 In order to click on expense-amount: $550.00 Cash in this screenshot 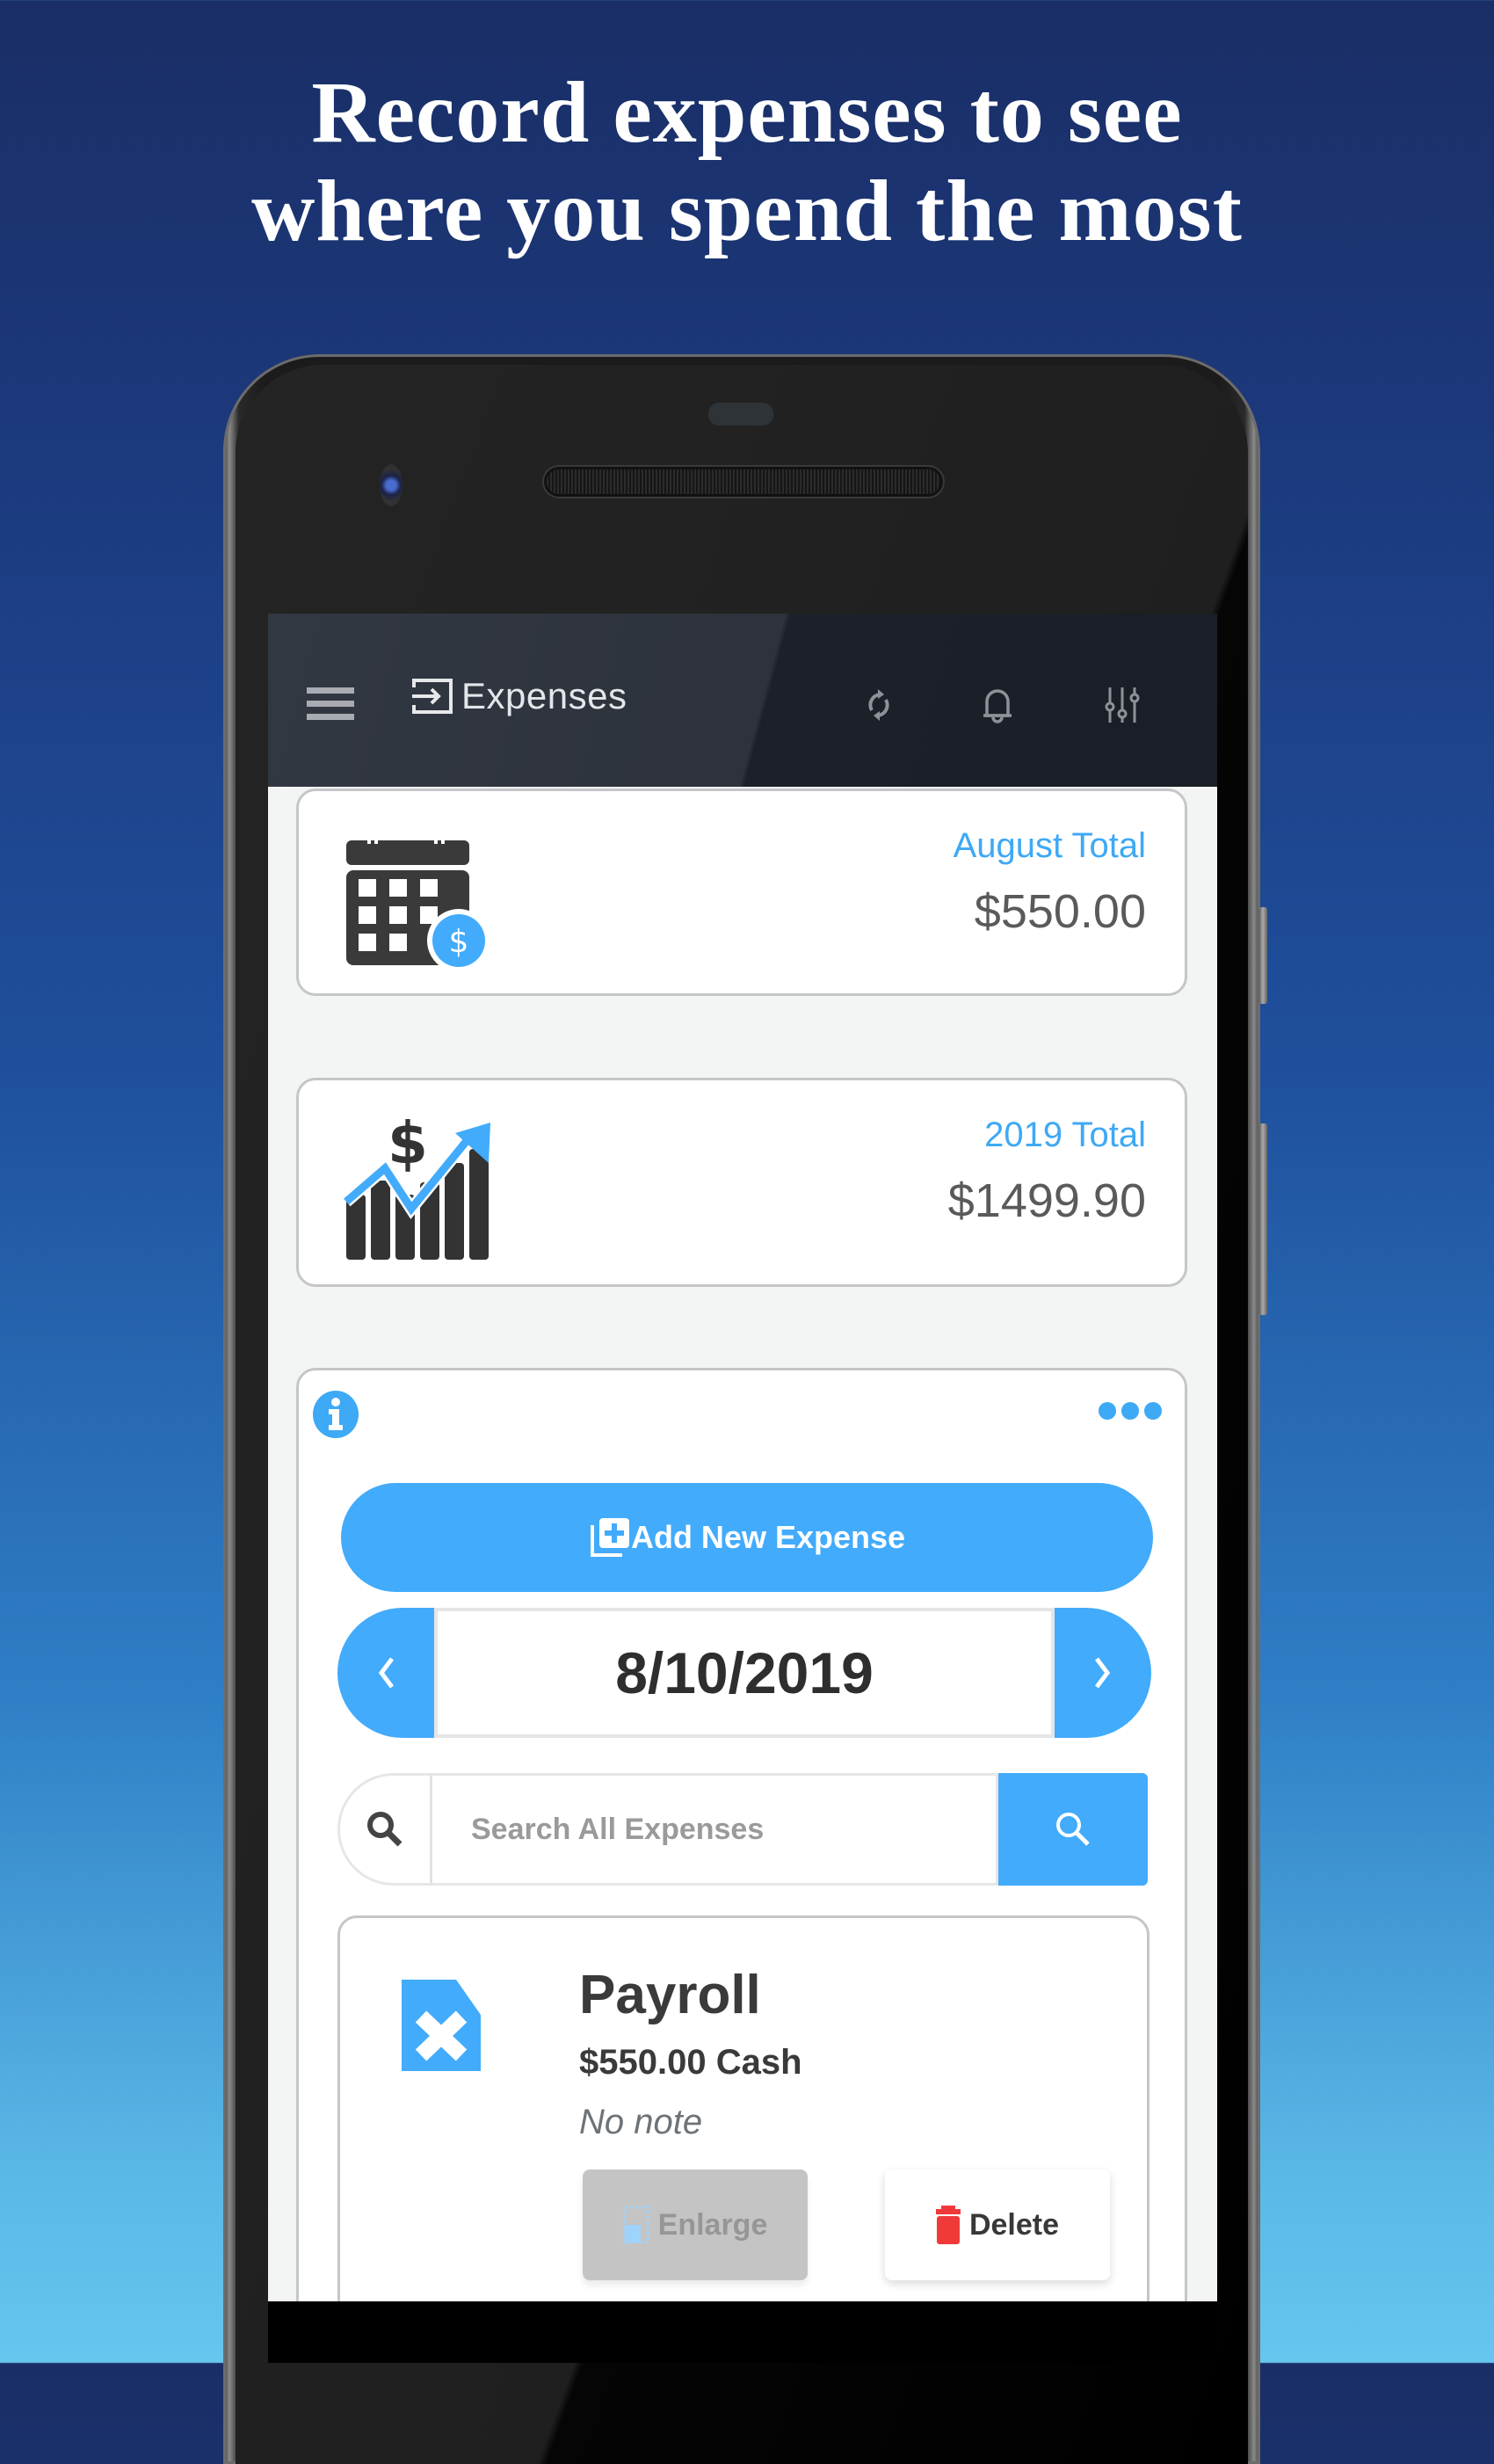, I will do `click(690, 2062)`.